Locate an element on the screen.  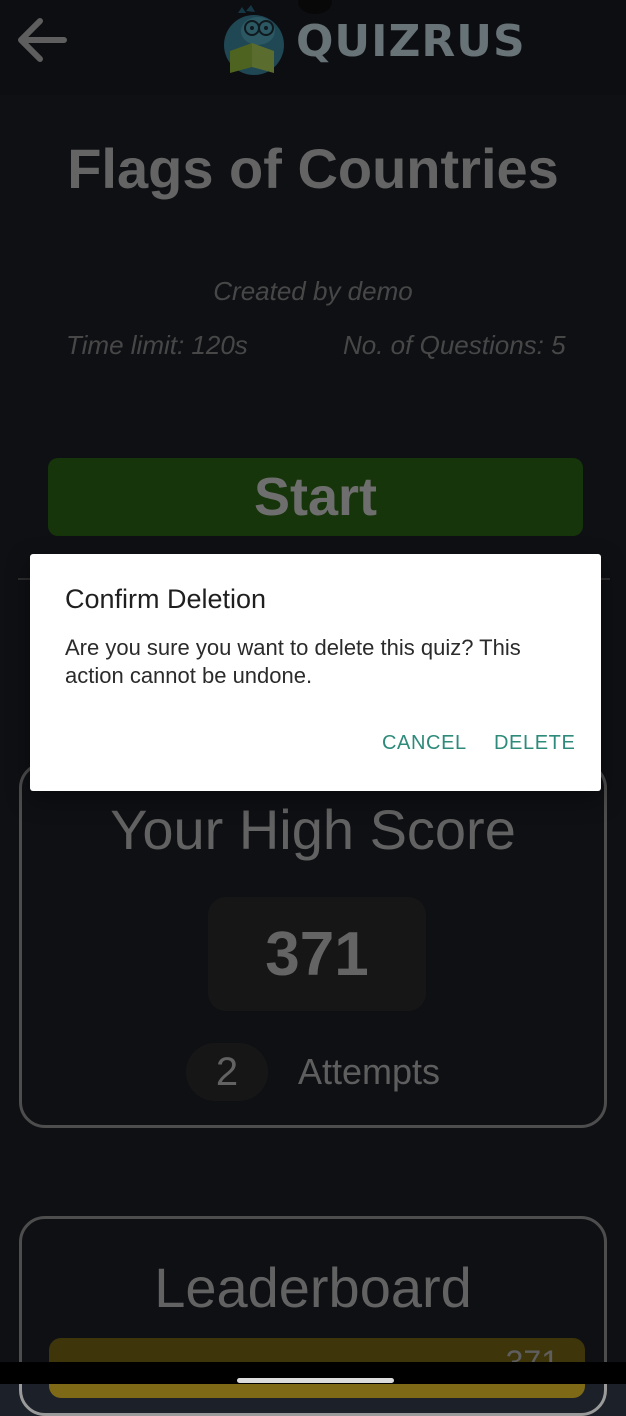
home-indicator is located at coordinates (315, 1380).